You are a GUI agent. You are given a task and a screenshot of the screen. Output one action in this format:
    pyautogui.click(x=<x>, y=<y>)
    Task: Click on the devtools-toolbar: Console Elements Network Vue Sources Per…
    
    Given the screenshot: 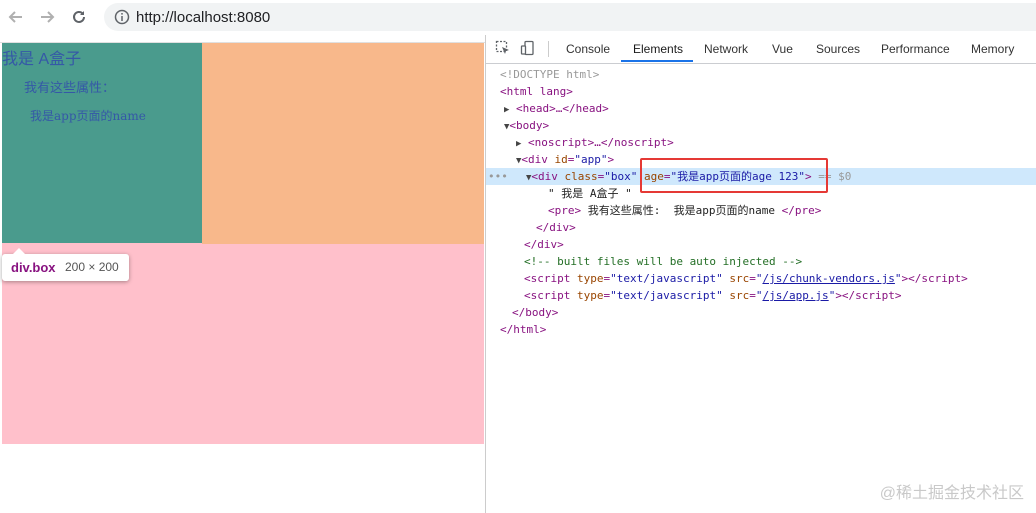 What is the action you would take?
    pyautogui.click(x=761, y=49)
    